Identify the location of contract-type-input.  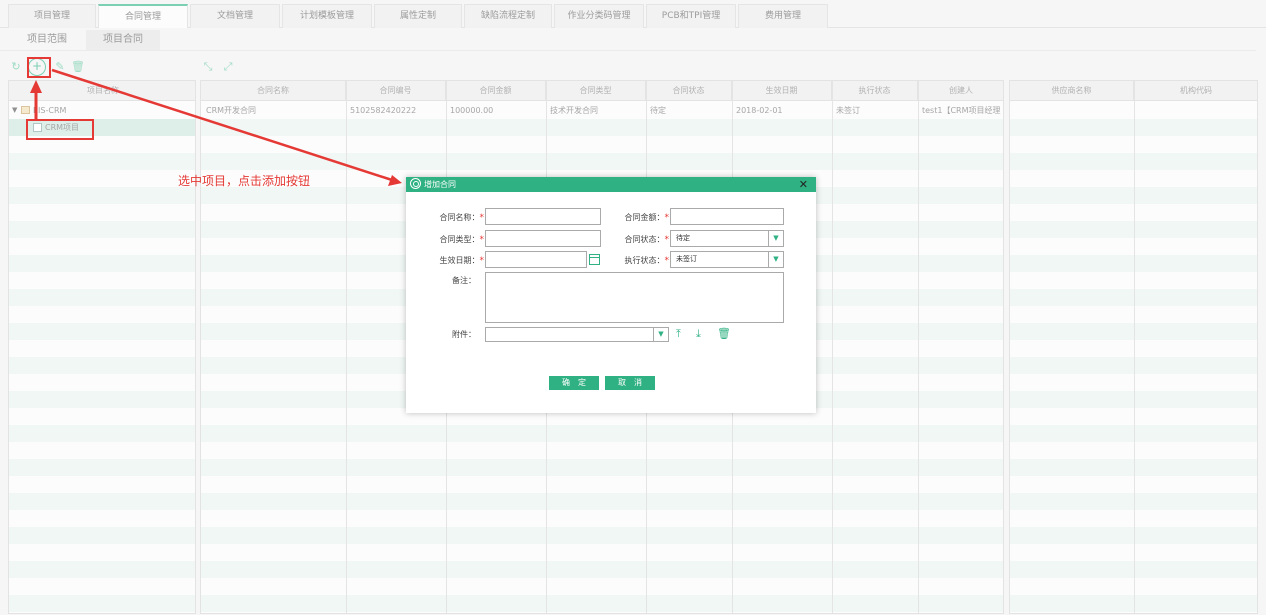
(543, 238).